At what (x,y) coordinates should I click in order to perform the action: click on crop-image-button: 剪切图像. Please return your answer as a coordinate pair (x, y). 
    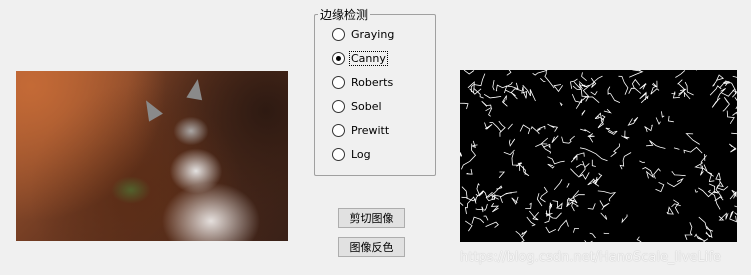
    Looking at the image, I should click on (371, 218).